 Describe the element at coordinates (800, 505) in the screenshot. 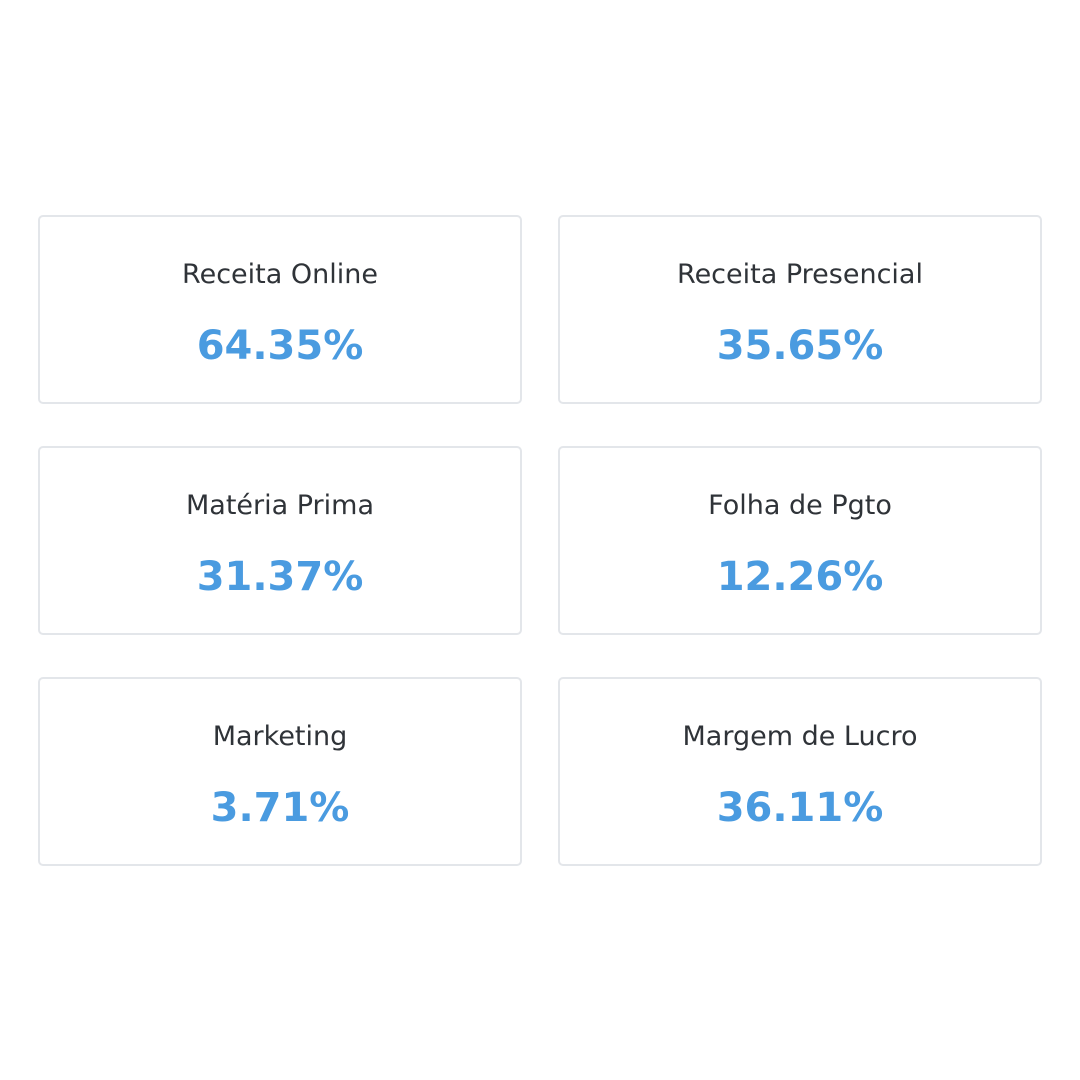

I see `metric-label: Folha de Pgto` at that location.